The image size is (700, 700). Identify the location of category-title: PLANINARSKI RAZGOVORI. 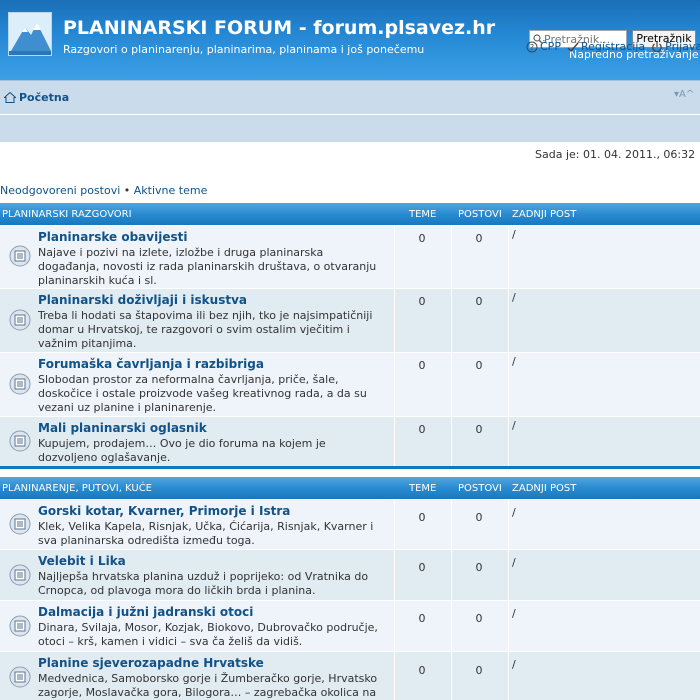
(67, 214).